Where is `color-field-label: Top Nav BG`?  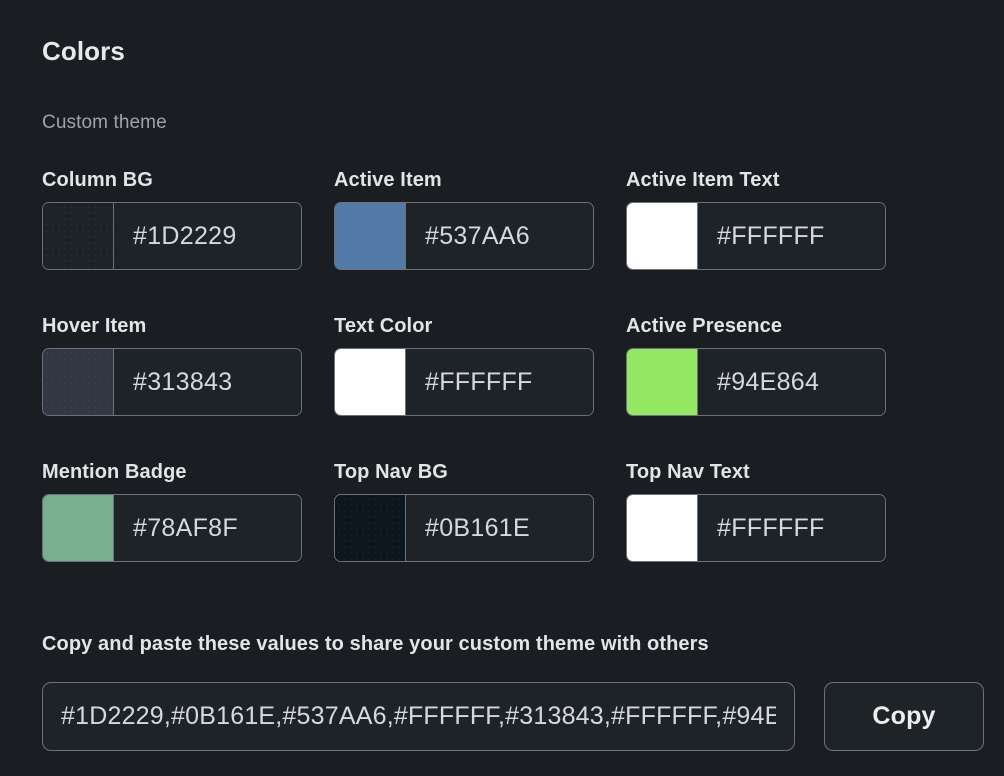 color-field-label: Top Nav BG is located at coordinates (391, 472).